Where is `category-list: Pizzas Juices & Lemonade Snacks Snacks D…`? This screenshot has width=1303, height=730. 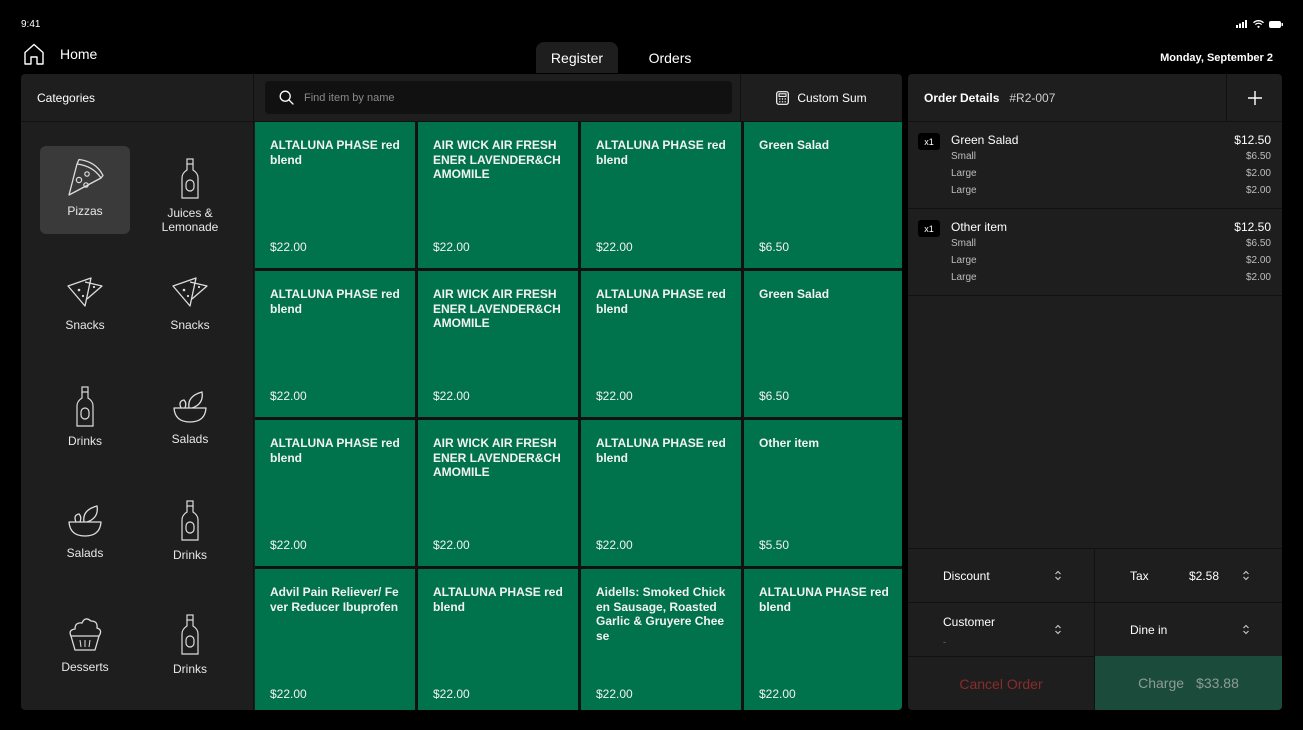
category-list: Pizzas Juices & Lemonade Snacks Snacks D… is located at coordinates (137, 416).